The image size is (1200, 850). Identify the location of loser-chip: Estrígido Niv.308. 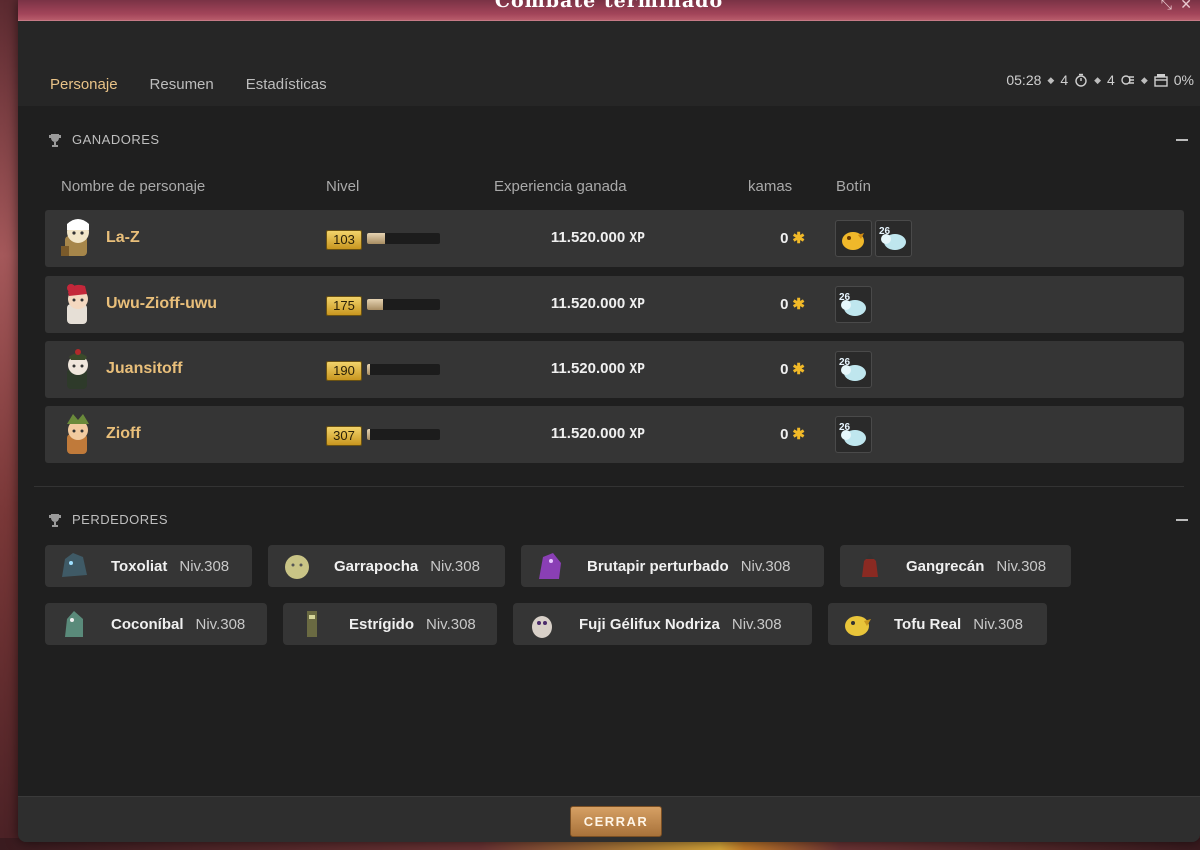
(390, 624).